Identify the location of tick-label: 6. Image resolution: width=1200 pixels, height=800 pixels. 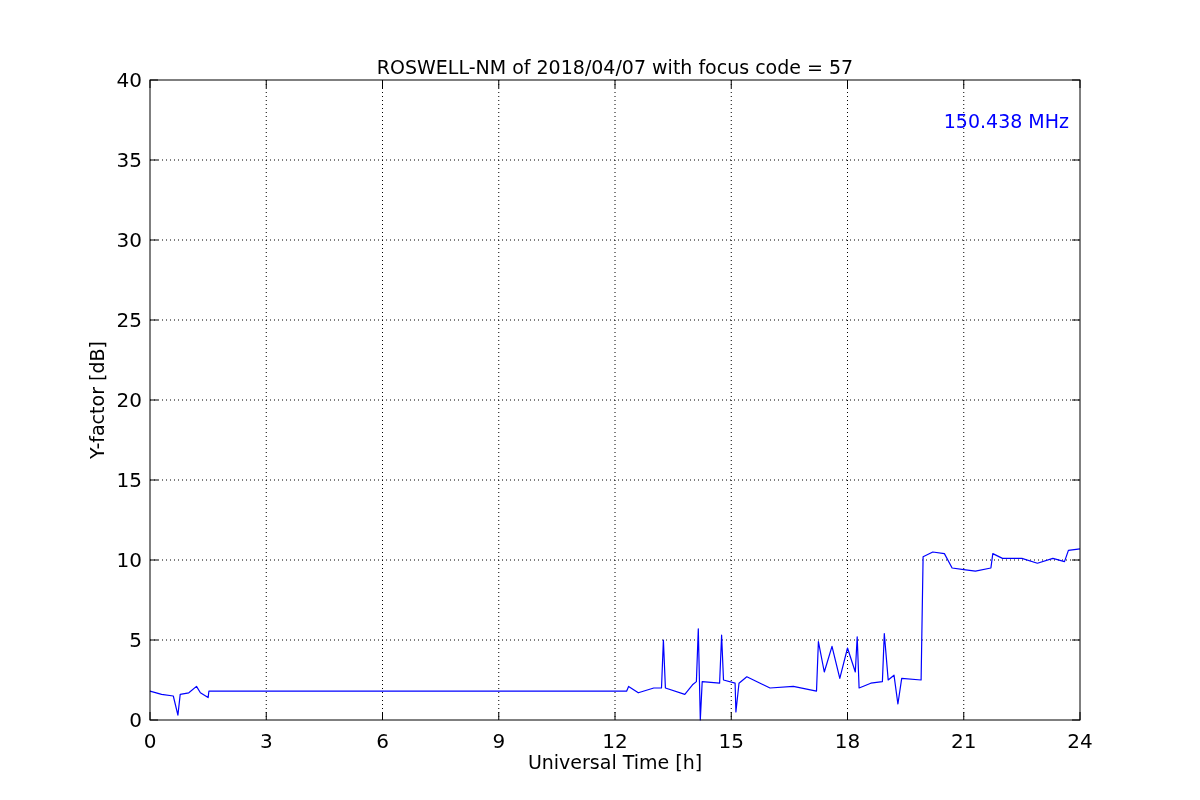
(382, 741).